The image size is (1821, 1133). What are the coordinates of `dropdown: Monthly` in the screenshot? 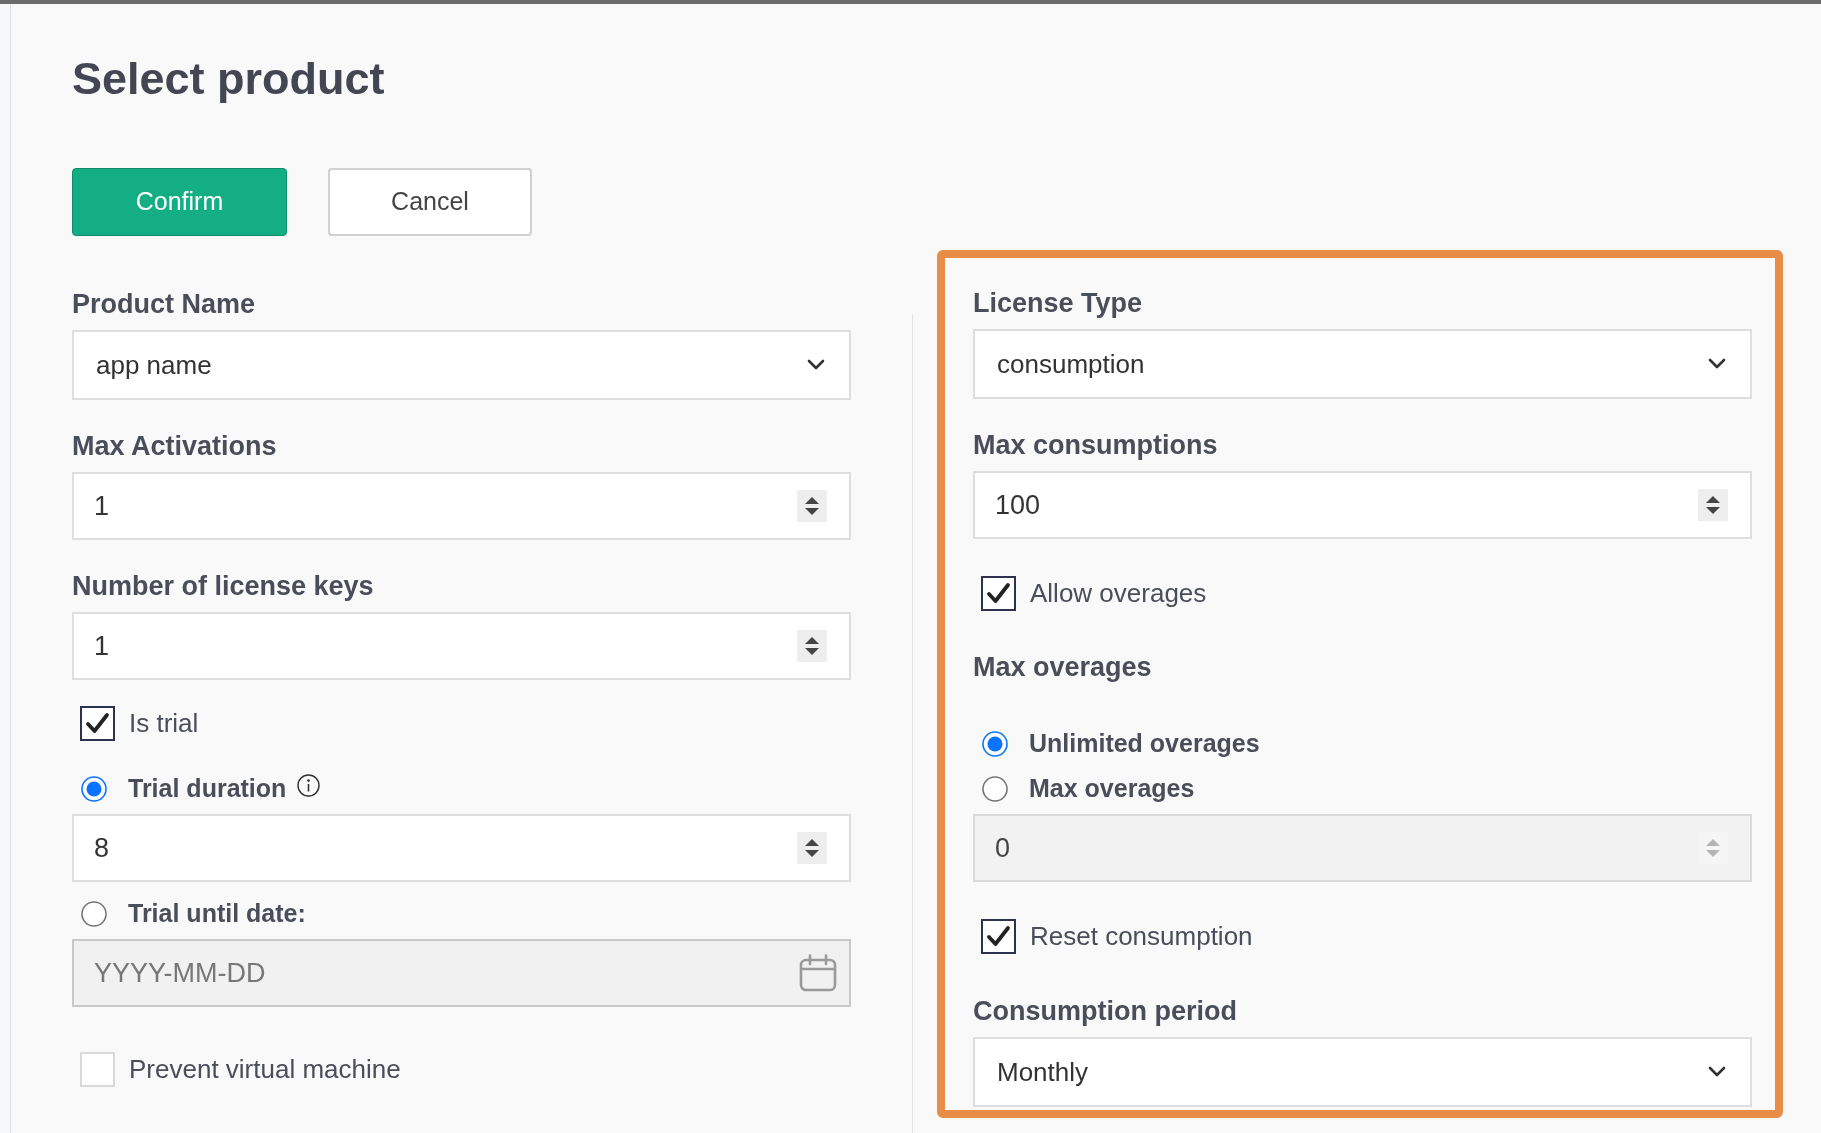 It's located at (1362, 1072).